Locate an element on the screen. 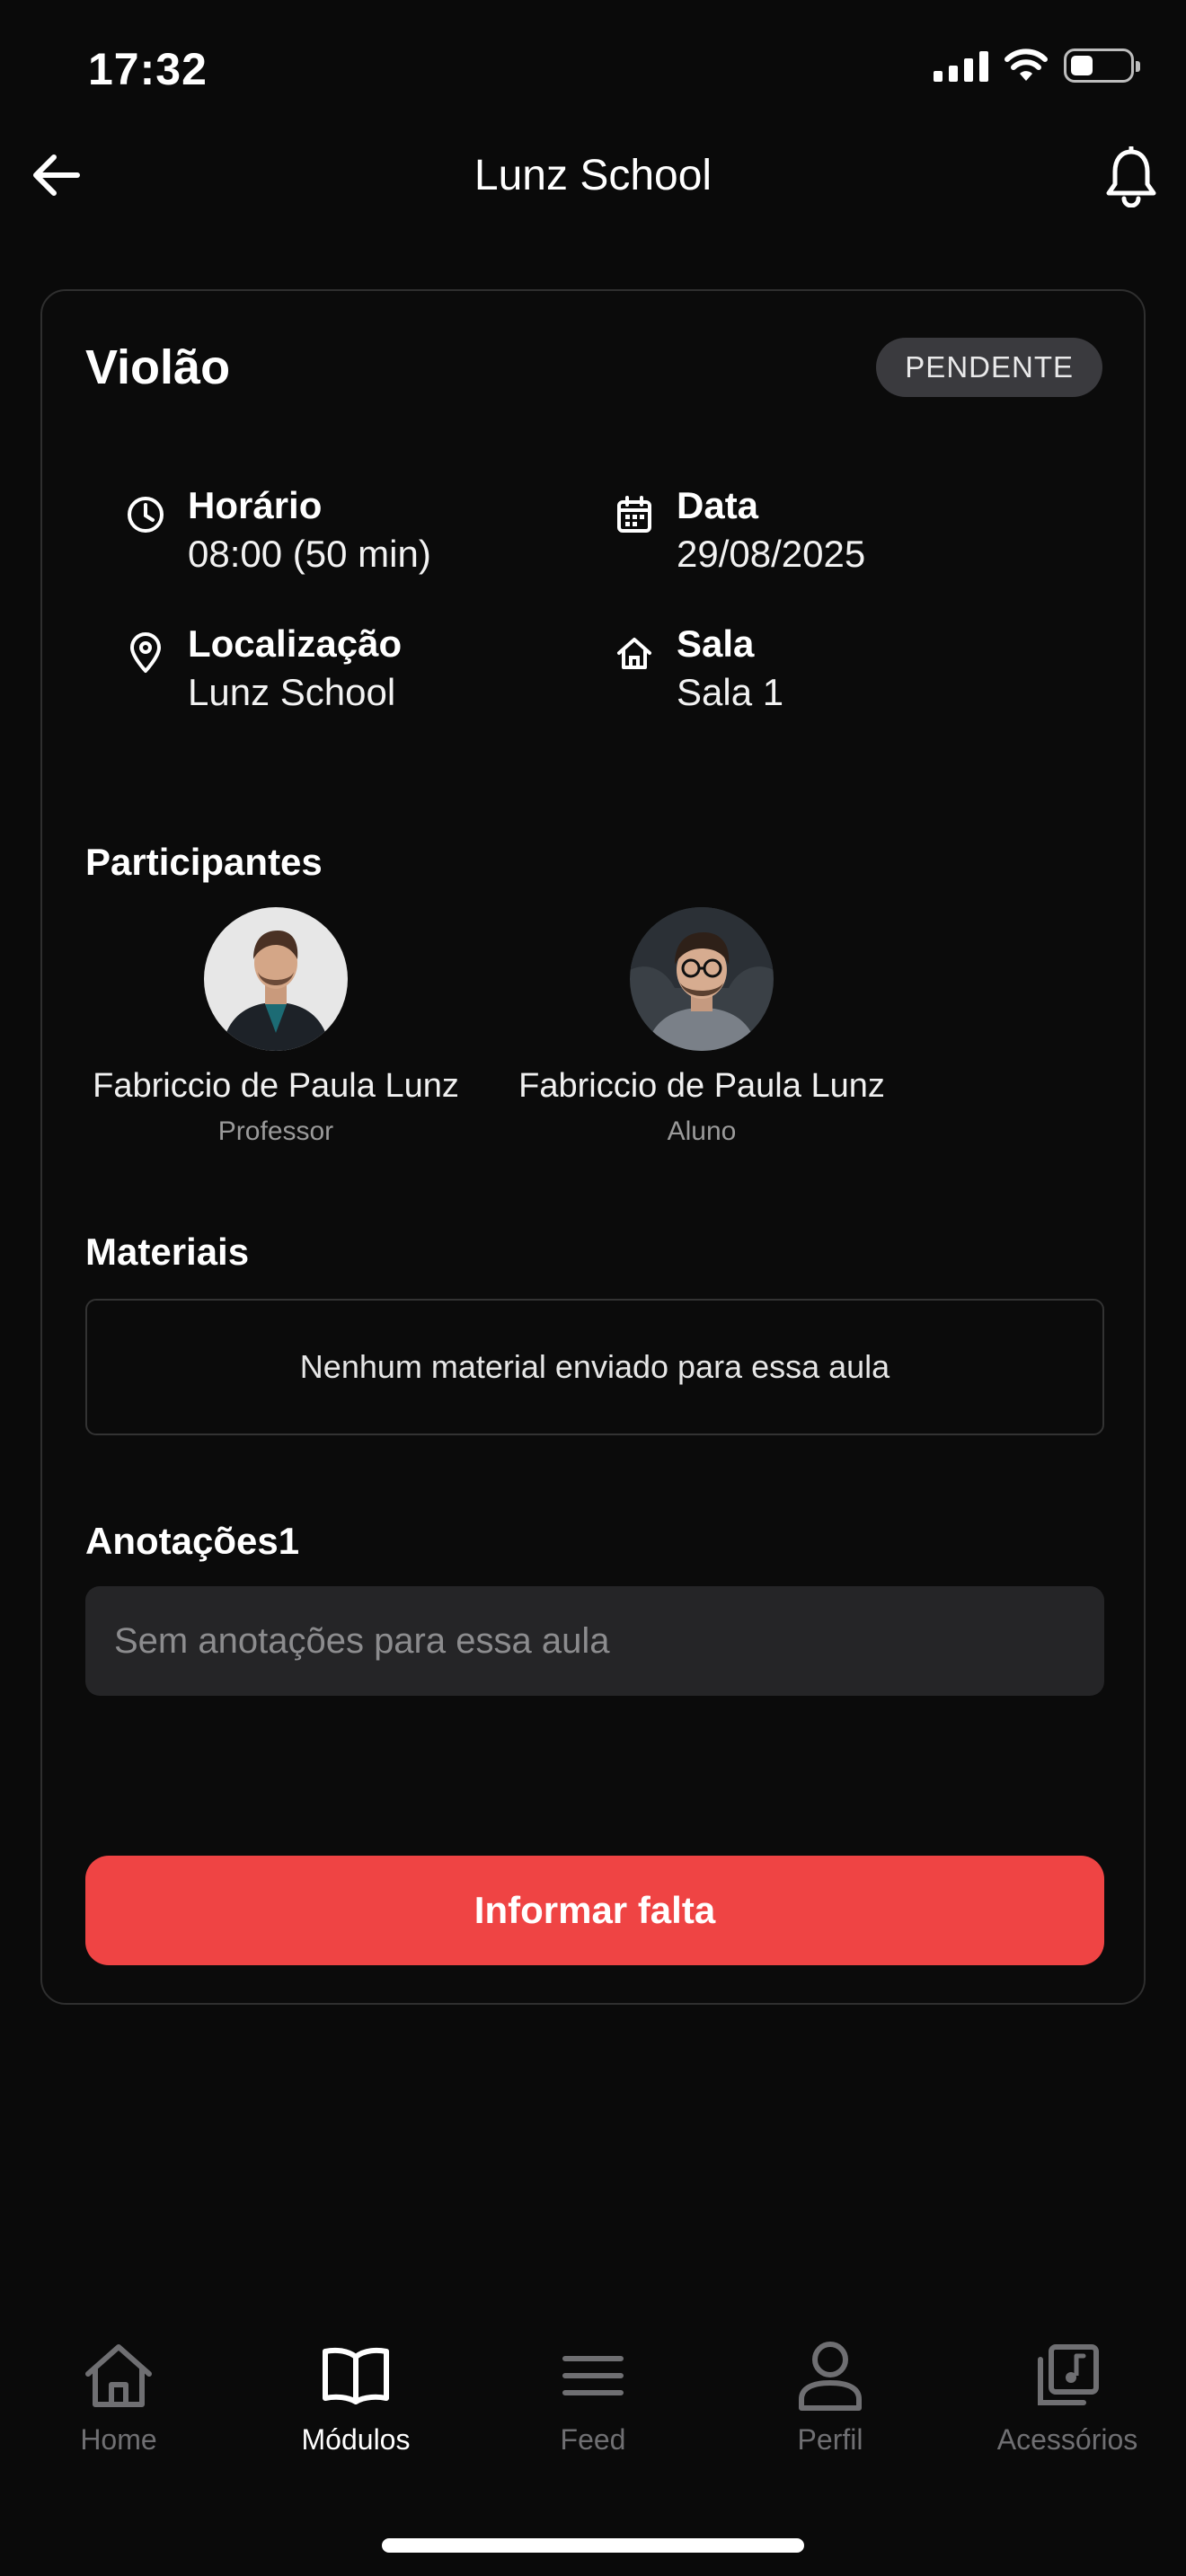 This screenshot has height=2576, width=1186. nav-label: Módulos is located at coordinates (356, 2439).